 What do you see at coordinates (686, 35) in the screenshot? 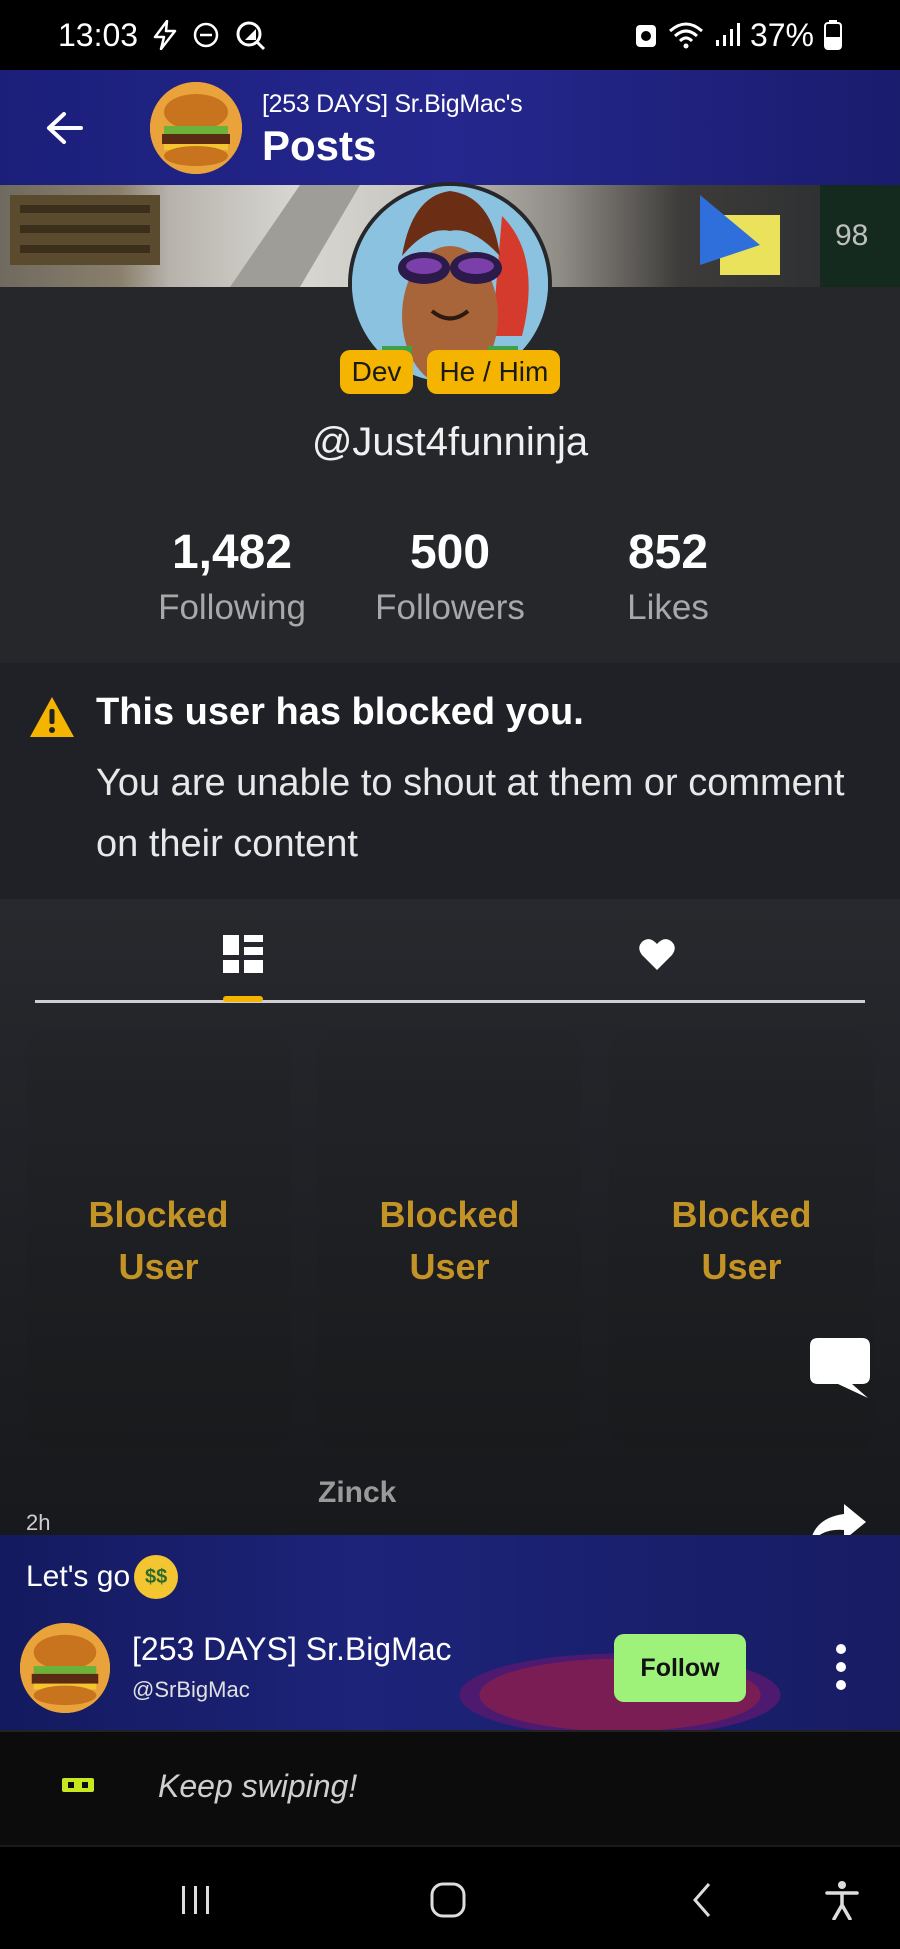
I see `wifi-icon` at bounding box center [686, 35].